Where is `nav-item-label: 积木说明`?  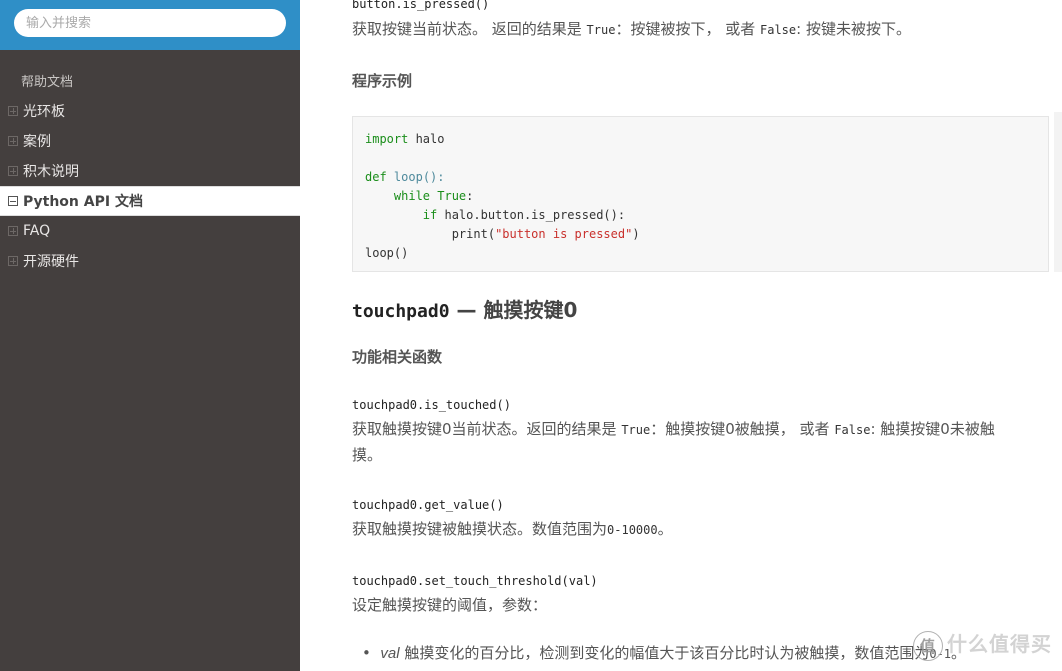 nav-item-label: 积木说明 is located at coordinates (51, 172).